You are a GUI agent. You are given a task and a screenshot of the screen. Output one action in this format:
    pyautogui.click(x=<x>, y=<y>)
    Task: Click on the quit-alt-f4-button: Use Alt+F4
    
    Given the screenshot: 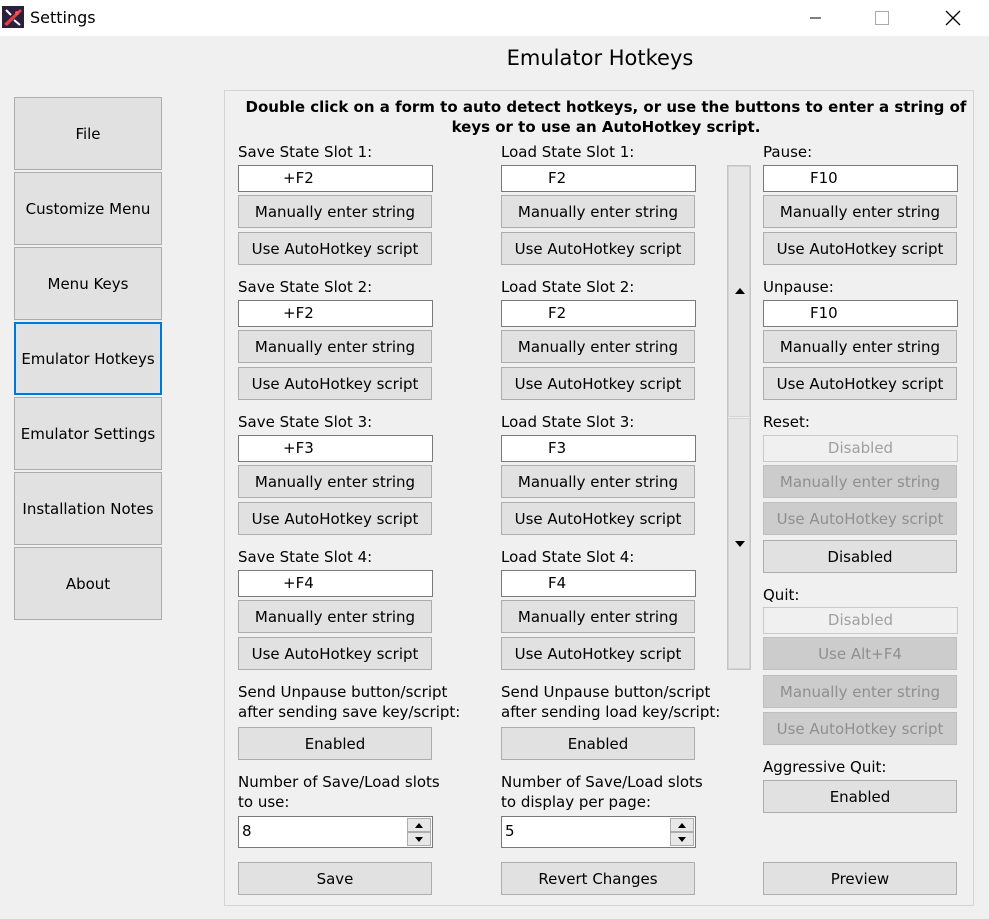 What is the action you would take?
    pyautogui.click(x=860, y=653)
    